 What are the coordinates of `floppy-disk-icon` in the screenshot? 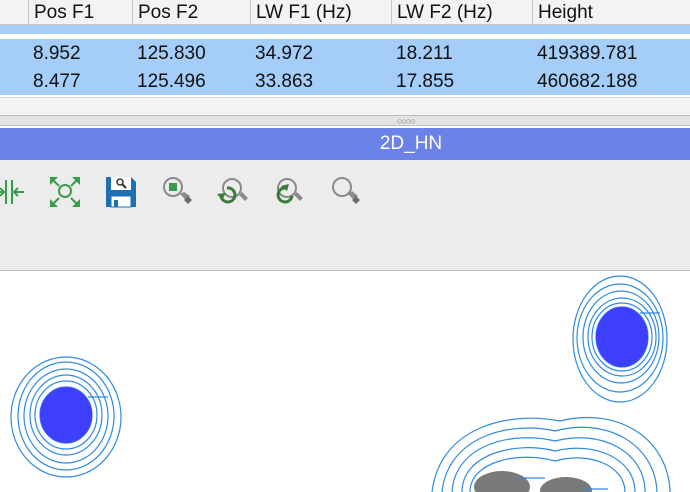 It's located at (121, 192).